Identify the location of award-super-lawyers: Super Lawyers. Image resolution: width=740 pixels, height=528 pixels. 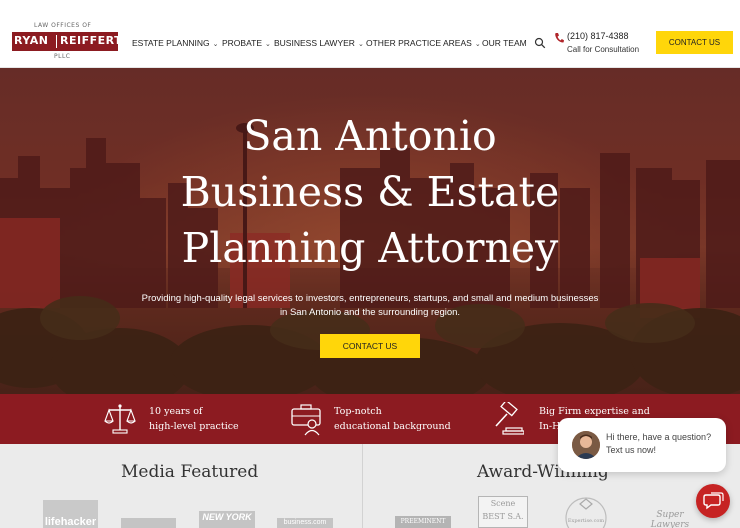
(670, 519).